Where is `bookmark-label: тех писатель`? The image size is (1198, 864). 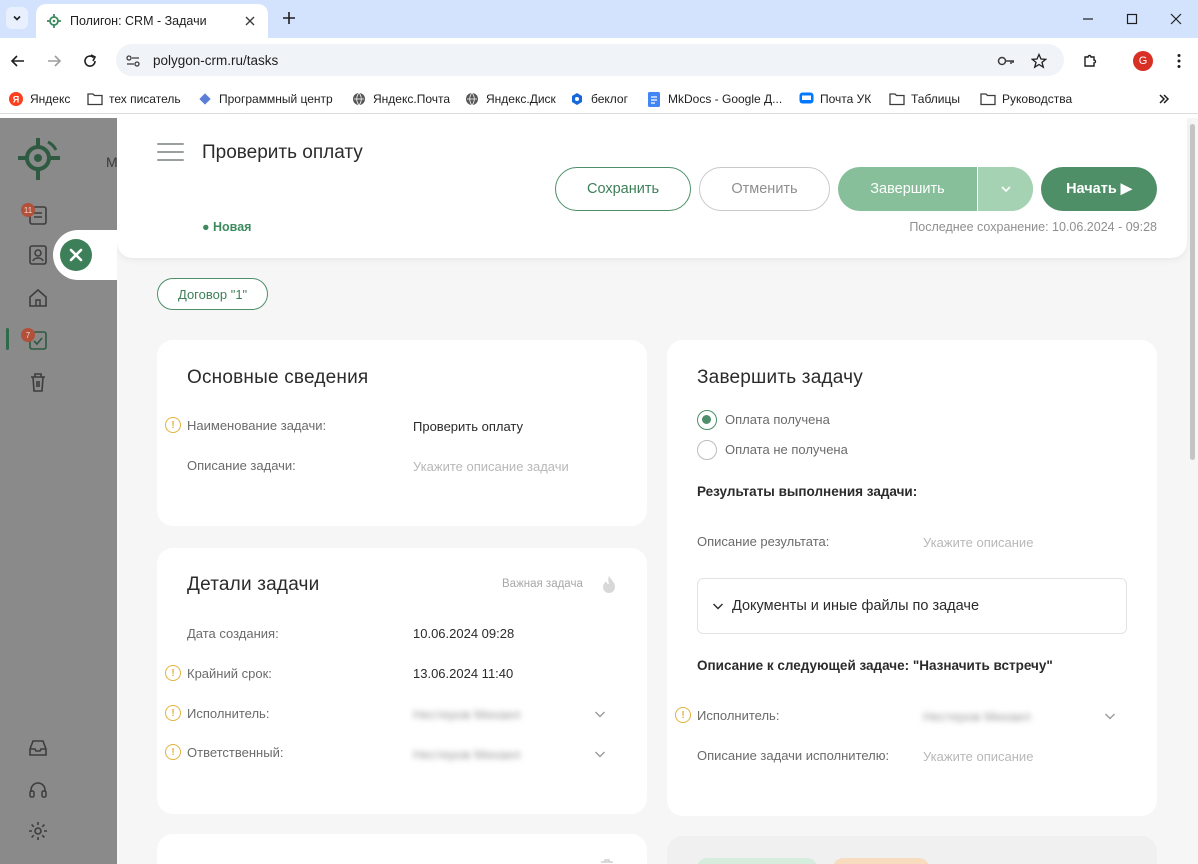
bookmark-label: тех писатель is located at coordinates (145, 99).